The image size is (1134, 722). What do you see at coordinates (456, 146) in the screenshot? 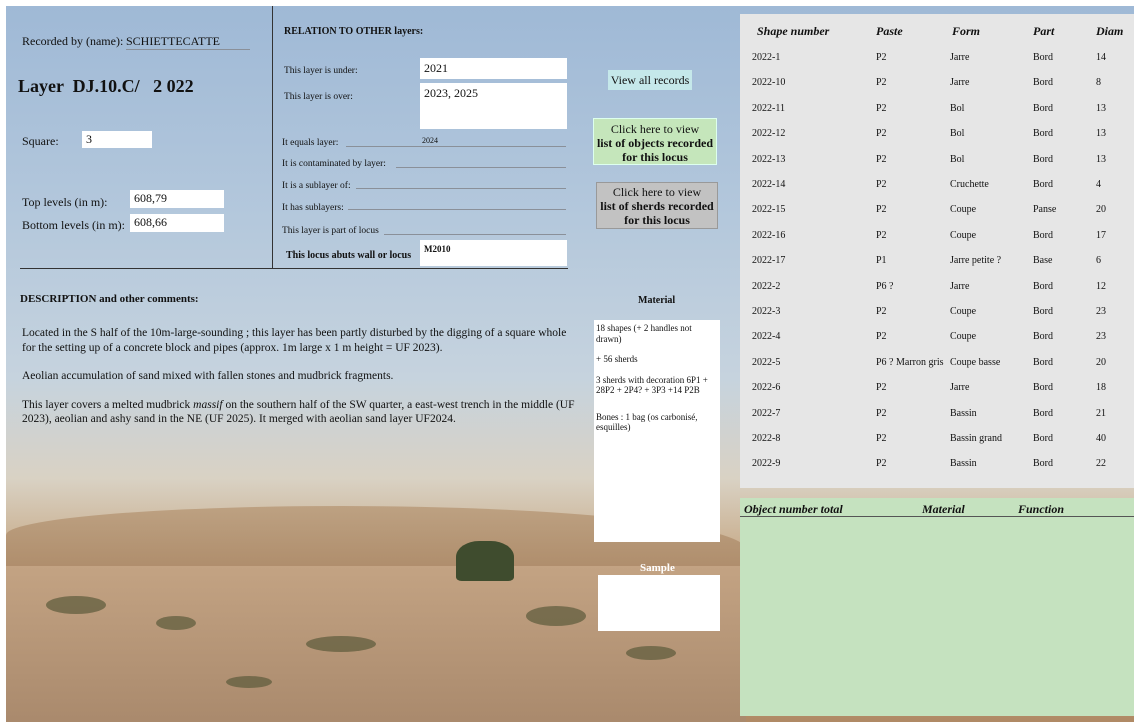
I see `field-underline` at bounding box center [456, 146].